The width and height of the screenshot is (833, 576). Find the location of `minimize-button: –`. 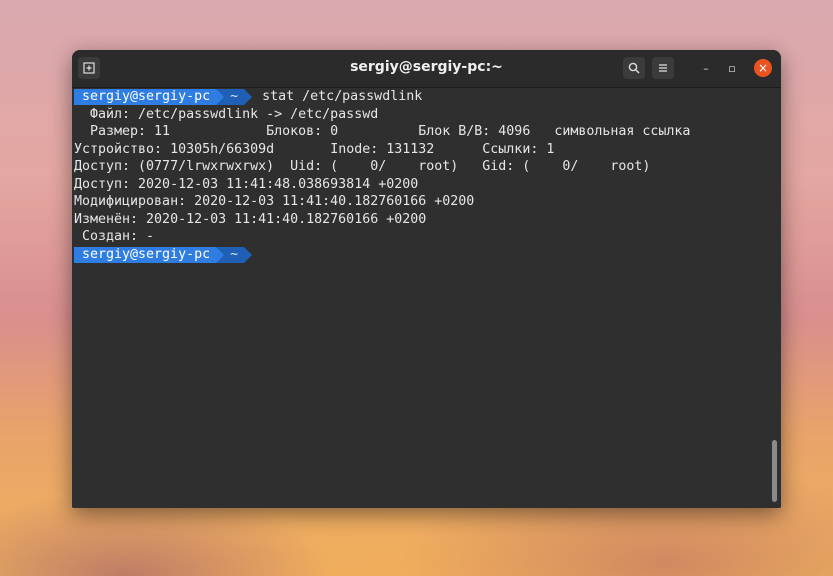

minimize-button: – is located at coordinates (706, 69).